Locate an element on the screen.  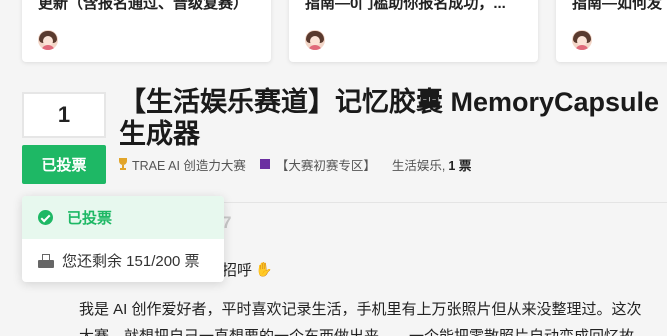
trophy-icon is located at coordinates (123, 164).